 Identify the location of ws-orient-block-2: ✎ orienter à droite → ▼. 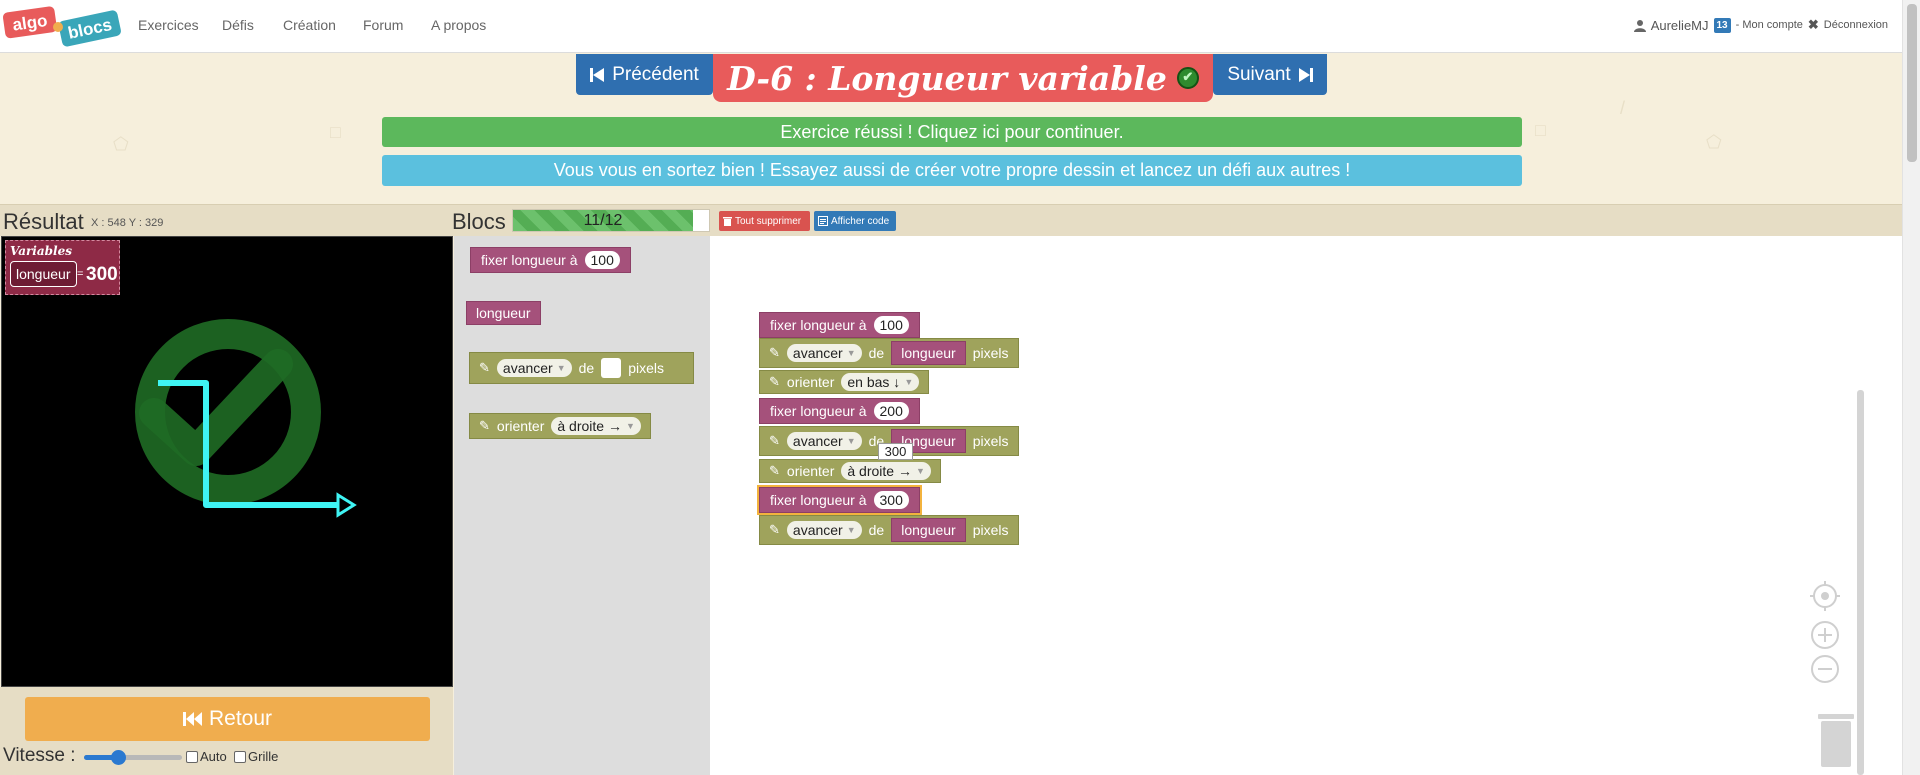
(850, 471).